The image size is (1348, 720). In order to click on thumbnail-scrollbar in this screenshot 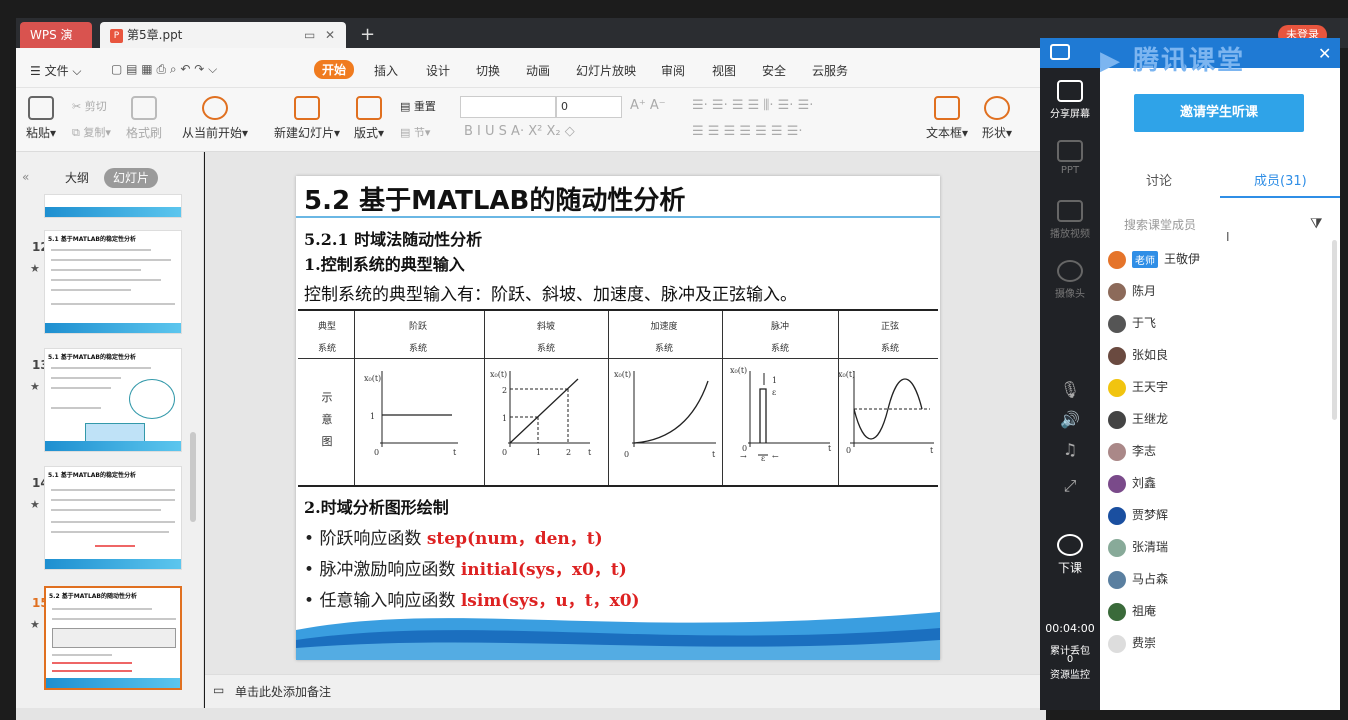, I will do `click(193, 477)`.